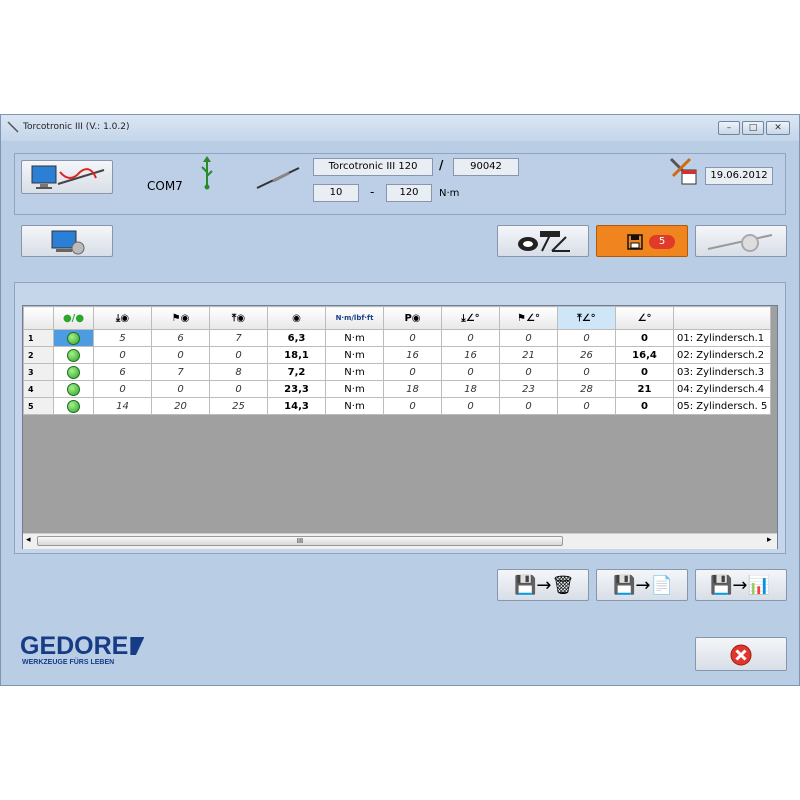 The height and width of the screenshot is (800, 800). Describe the element at coordinates (644, 318) in the screenshot. I see `col-header-measured-angle: ∠°` at that location.